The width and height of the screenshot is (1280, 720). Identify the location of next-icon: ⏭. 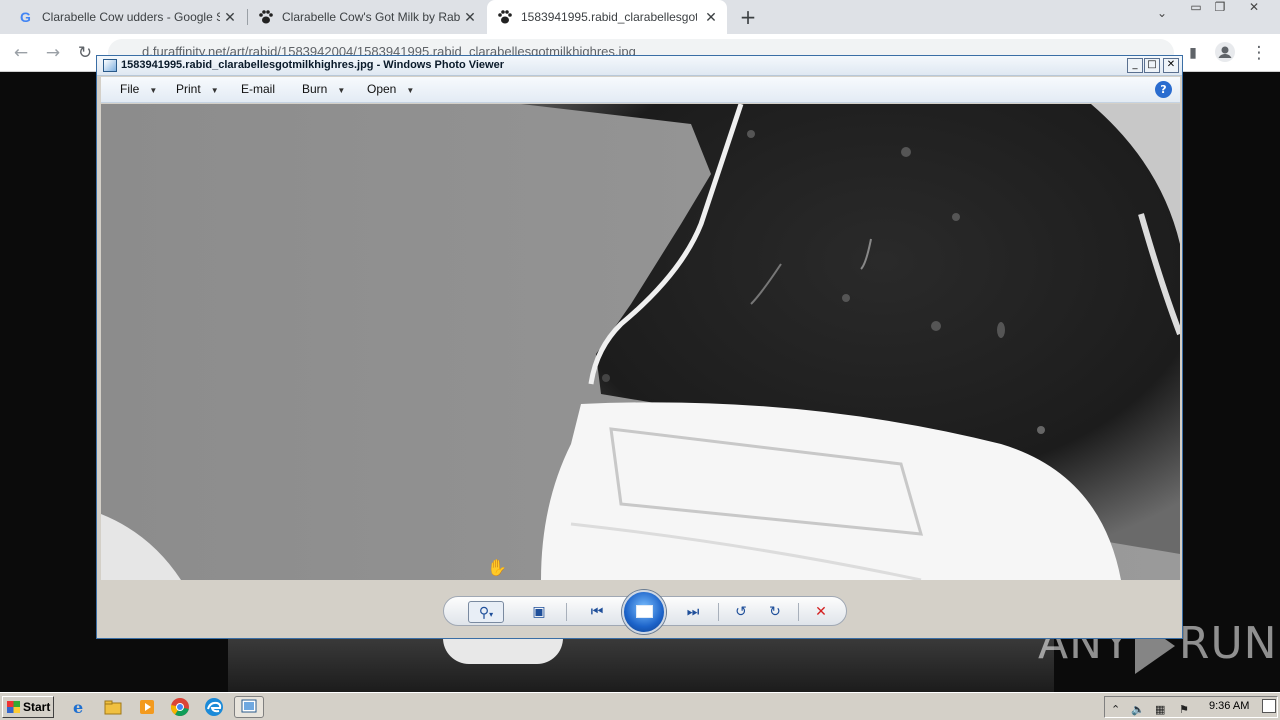
(693, 612).